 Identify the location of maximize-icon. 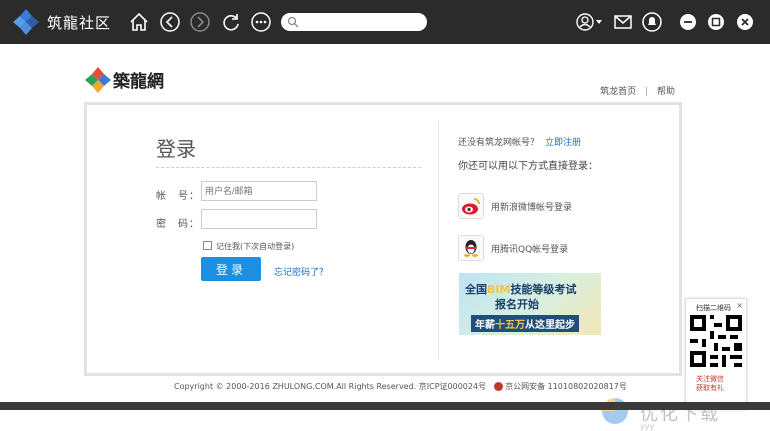
(716, 22).